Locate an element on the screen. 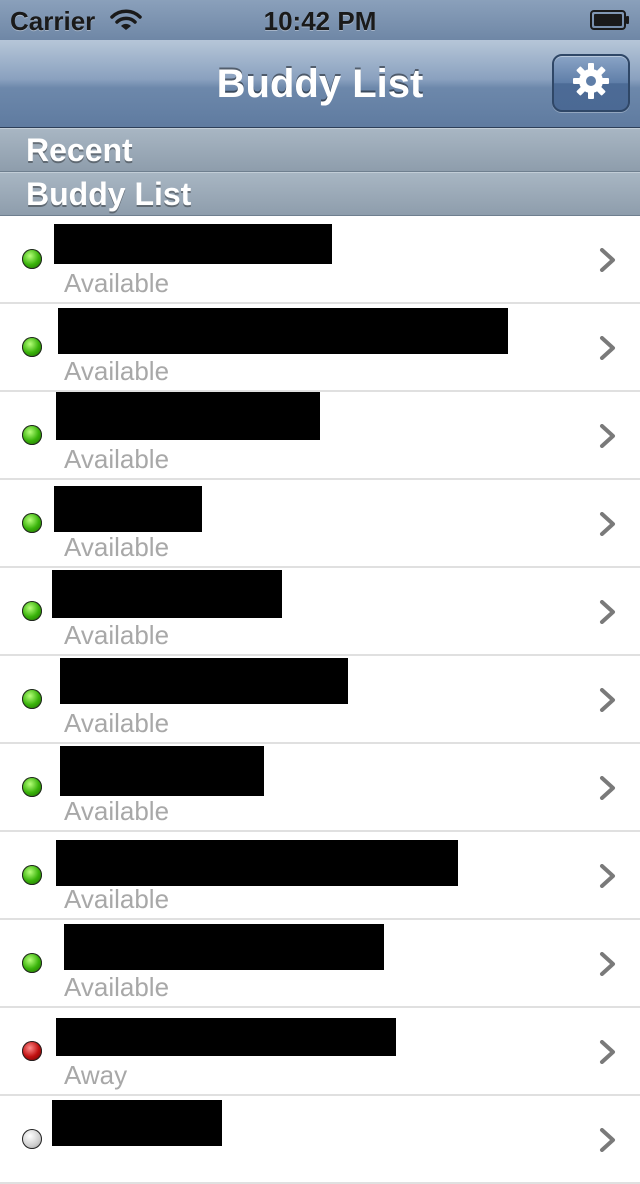 Image resolution: width=640 pixels, height=1184 pixels. buddy-row is located at coordinates (320, 1140).